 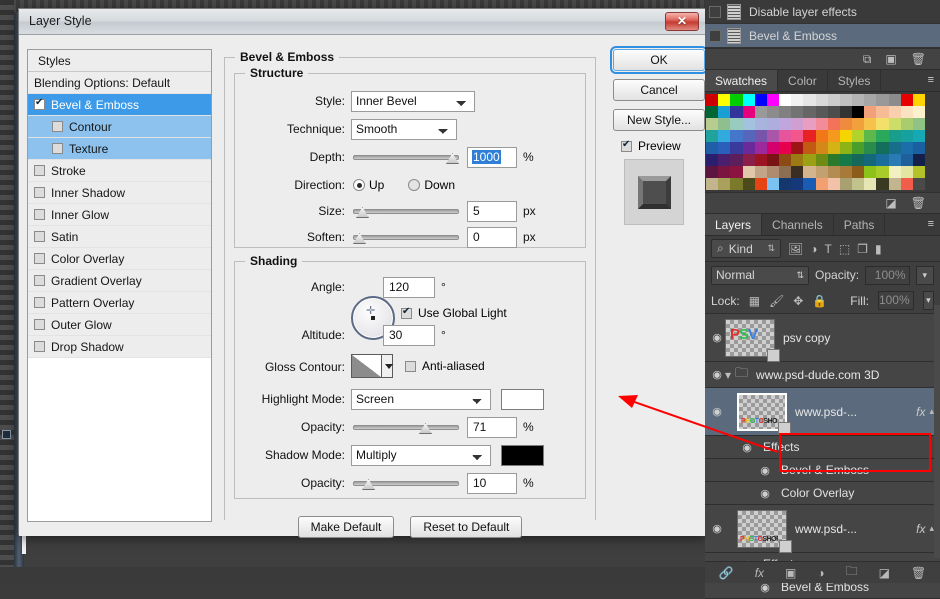 What do you see at coordinates (734, 224) in the screenshot?
I see `tab-layers: Layers` at bounding box center [734, 224].